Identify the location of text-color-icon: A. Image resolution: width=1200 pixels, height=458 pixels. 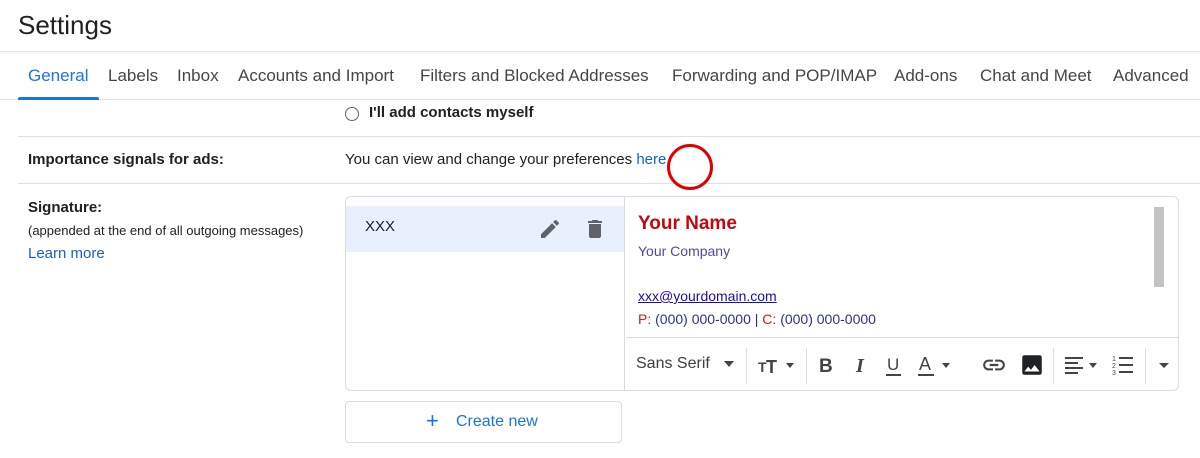
(936, 365).